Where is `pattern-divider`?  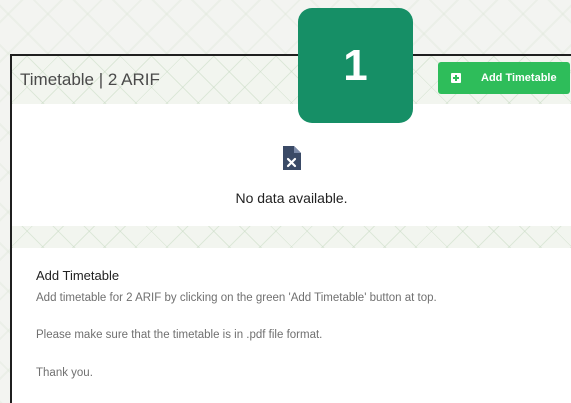
pattern-divider is located at coordinates (291, 237).